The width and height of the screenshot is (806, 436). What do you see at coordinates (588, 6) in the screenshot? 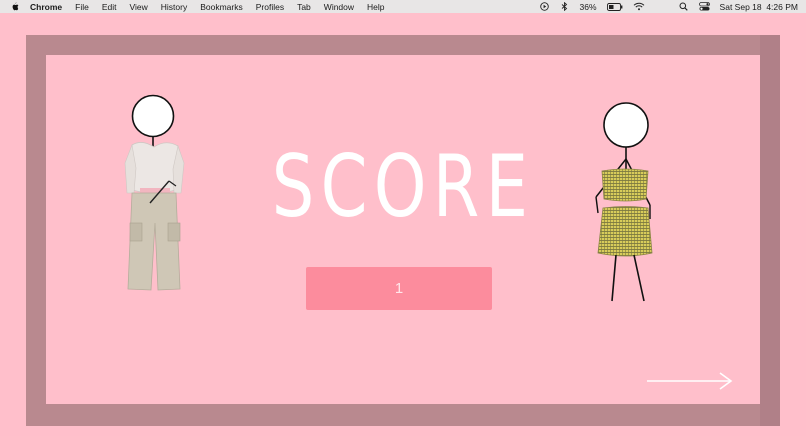
I see `battery-percent: 36%` at bounding box center [588, 6].